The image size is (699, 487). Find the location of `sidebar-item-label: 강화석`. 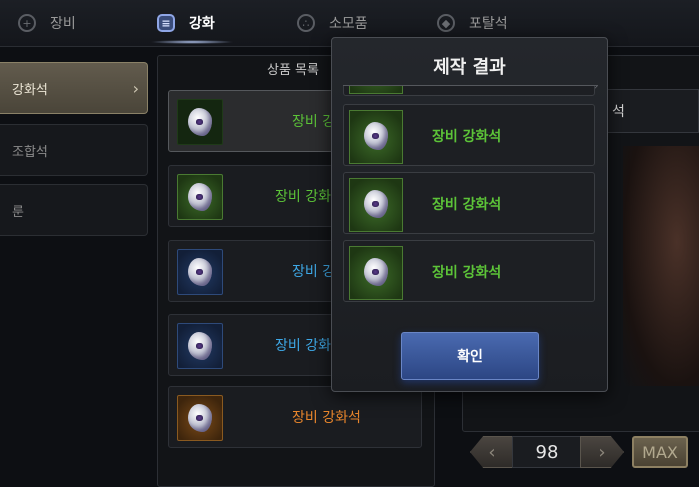

sidebar-item-label: 강화석 is located at coordinates (30, 90).